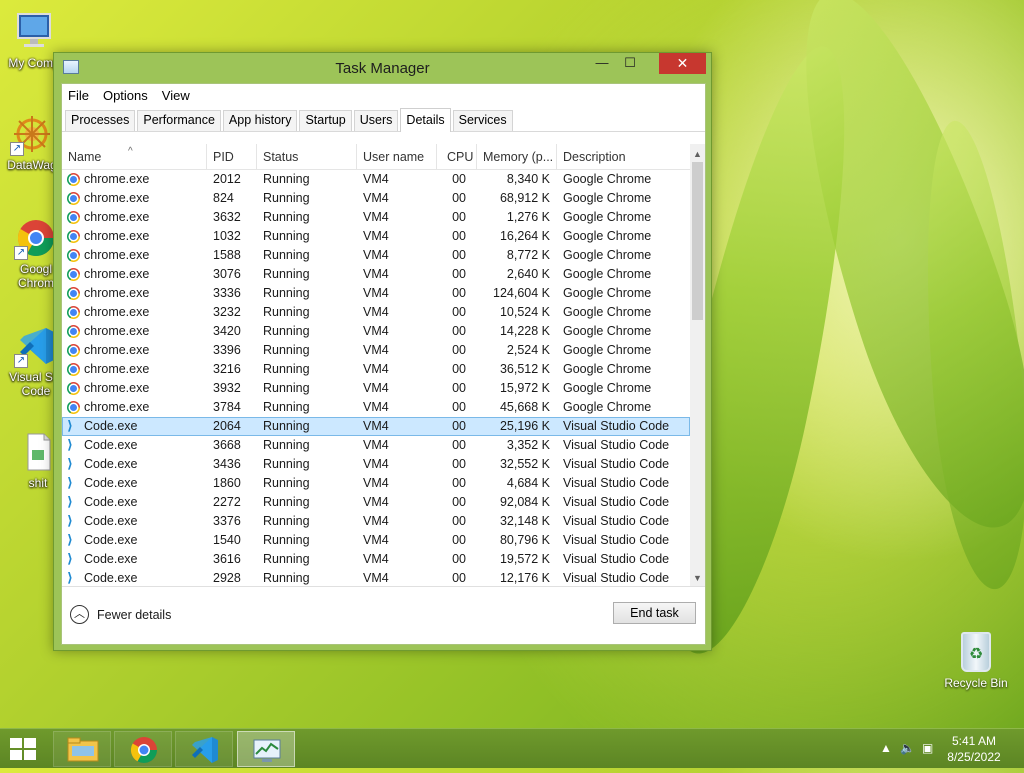 The width and height of the screenshot is (1024, 773). What do you see at coordinates (100, 120) in the screenshot?
I see `tab-processes: Processes` at bounding box center [100, 120].